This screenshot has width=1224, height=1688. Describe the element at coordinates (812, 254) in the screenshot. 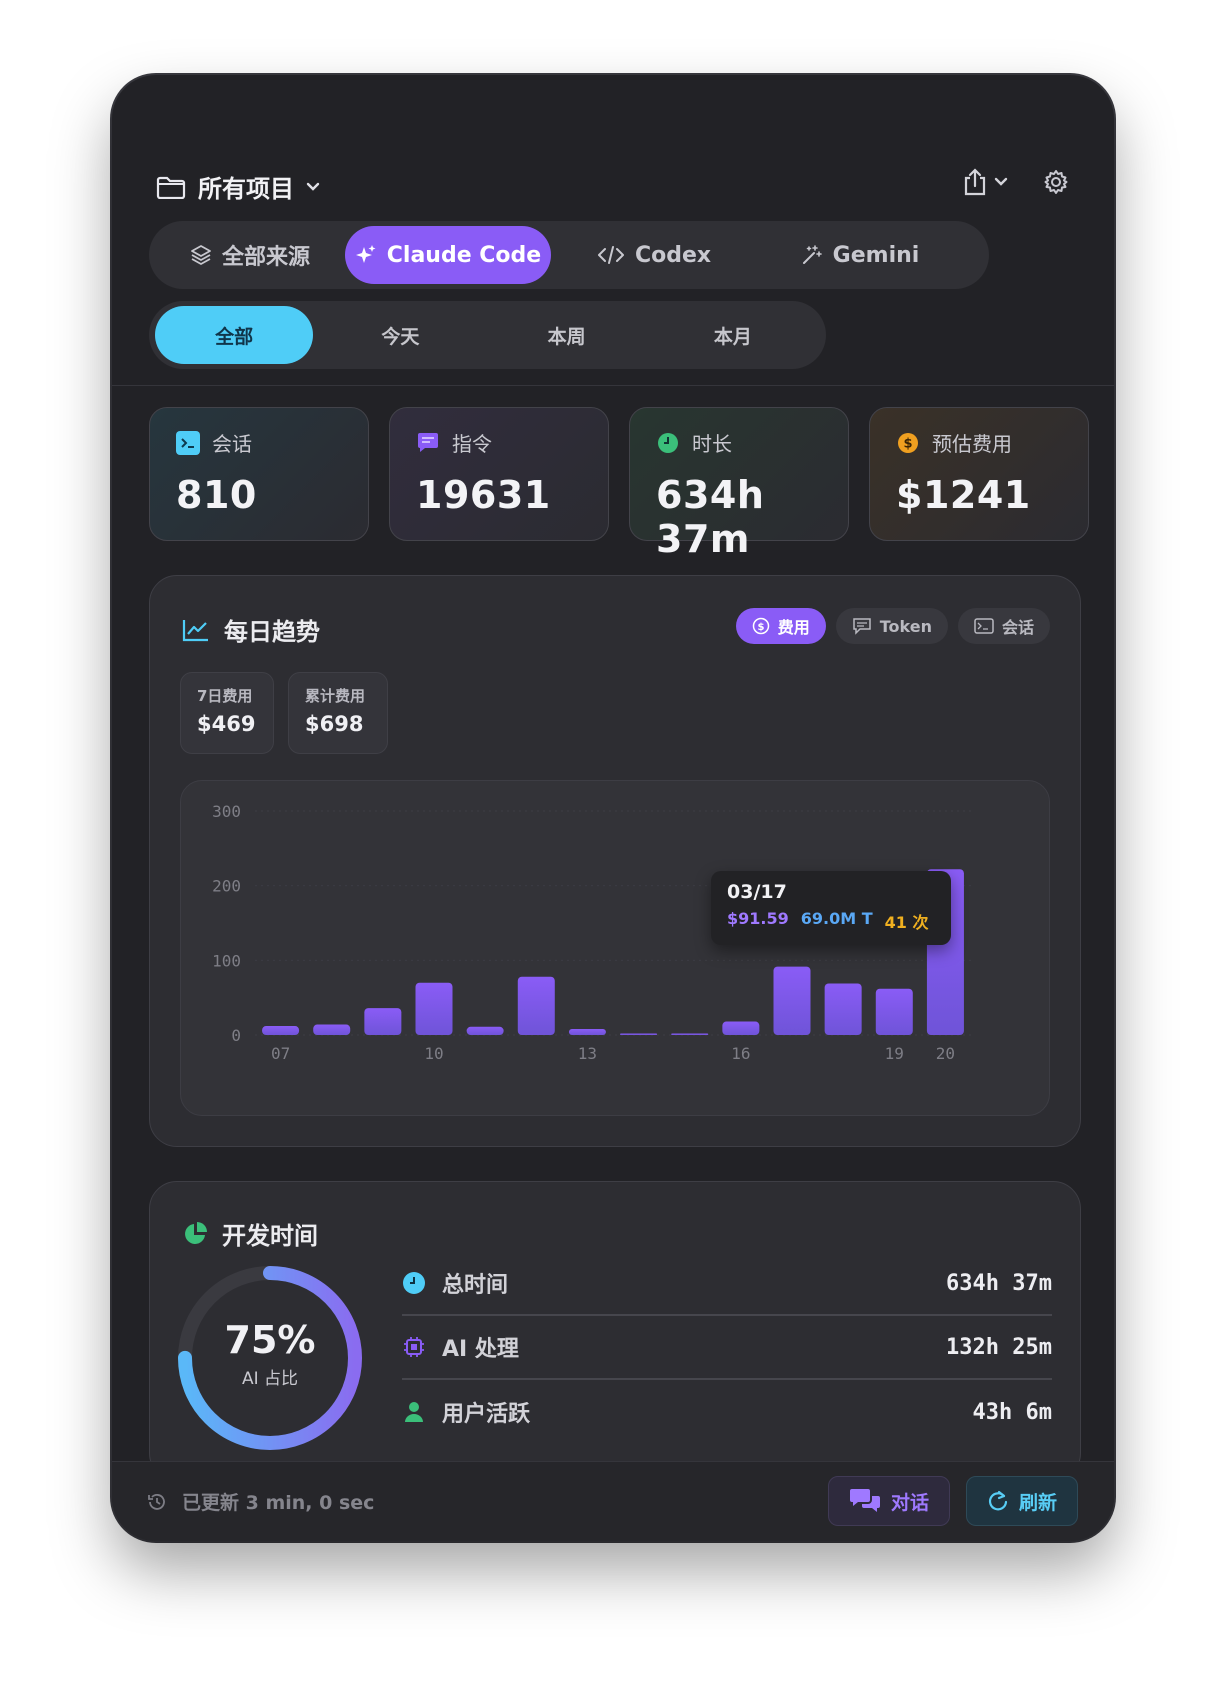

I see `magic-wand-icon` at that location.